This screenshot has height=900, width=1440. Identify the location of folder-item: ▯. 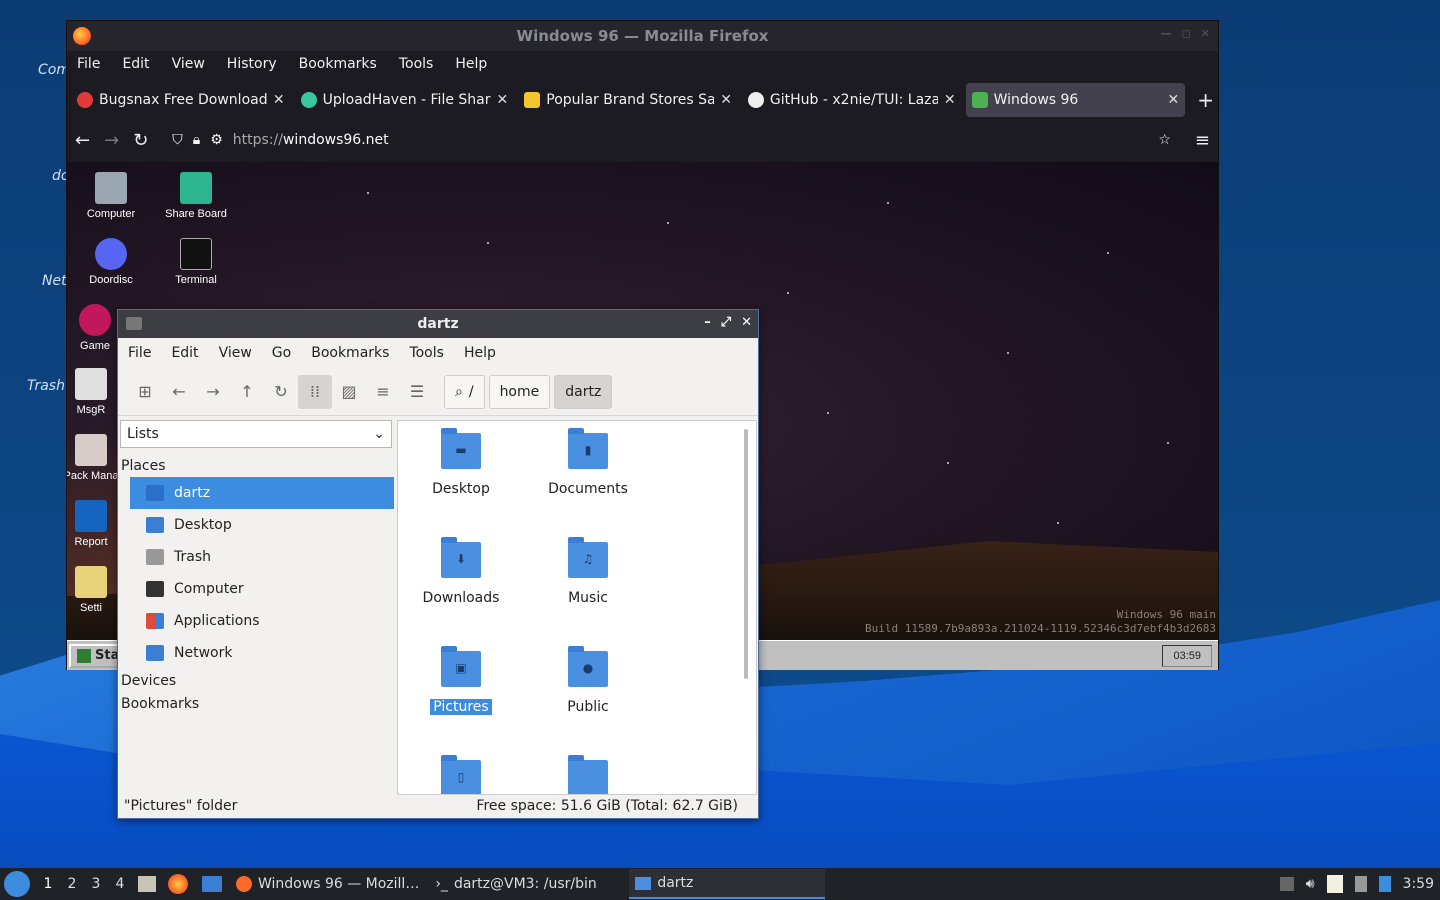
(461, 774).